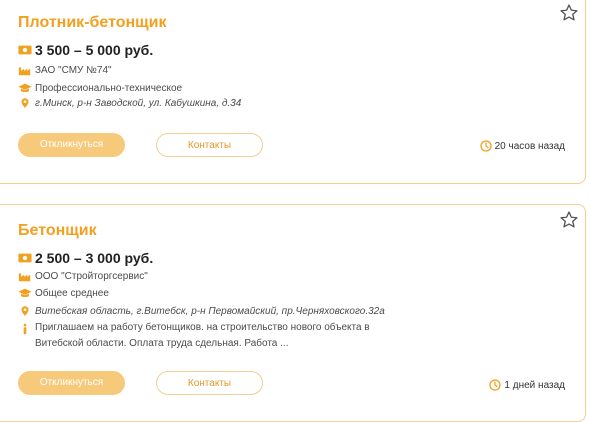  I want to click on company-name: ЗАО "СМУ №74", so click(73, 70).